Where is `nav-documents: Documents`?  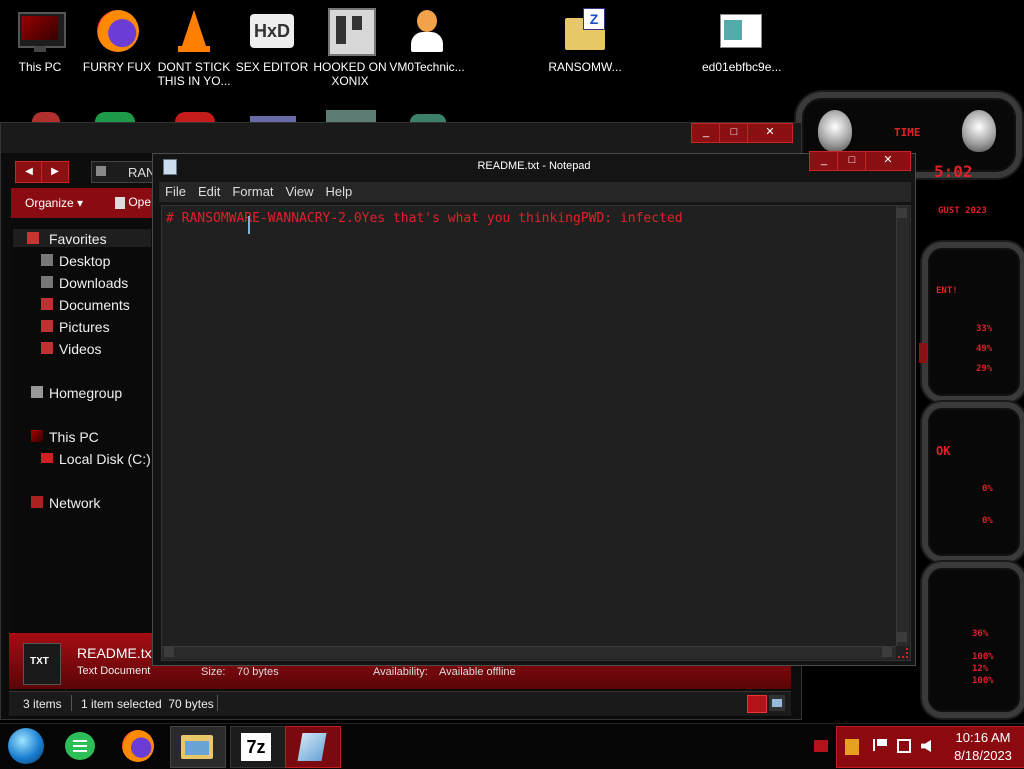 nav-documents: Documents is located at coordinates (85, 305).